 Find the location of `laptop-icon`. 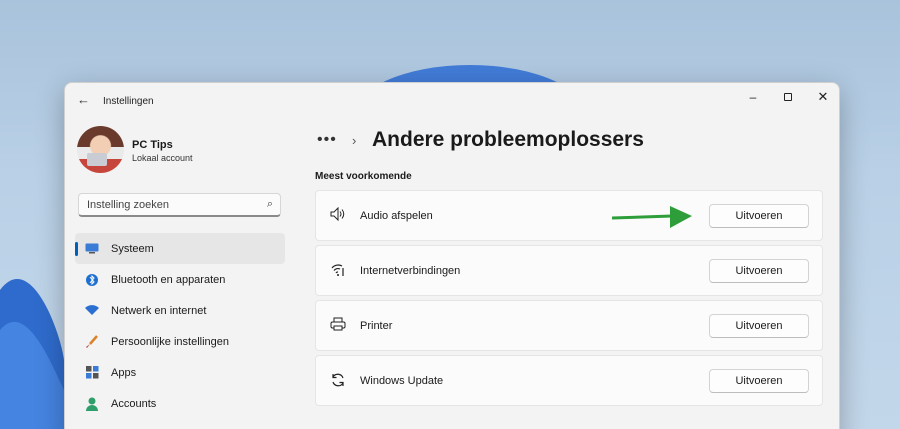

laptop-icon is located at coordinates (97, 159).